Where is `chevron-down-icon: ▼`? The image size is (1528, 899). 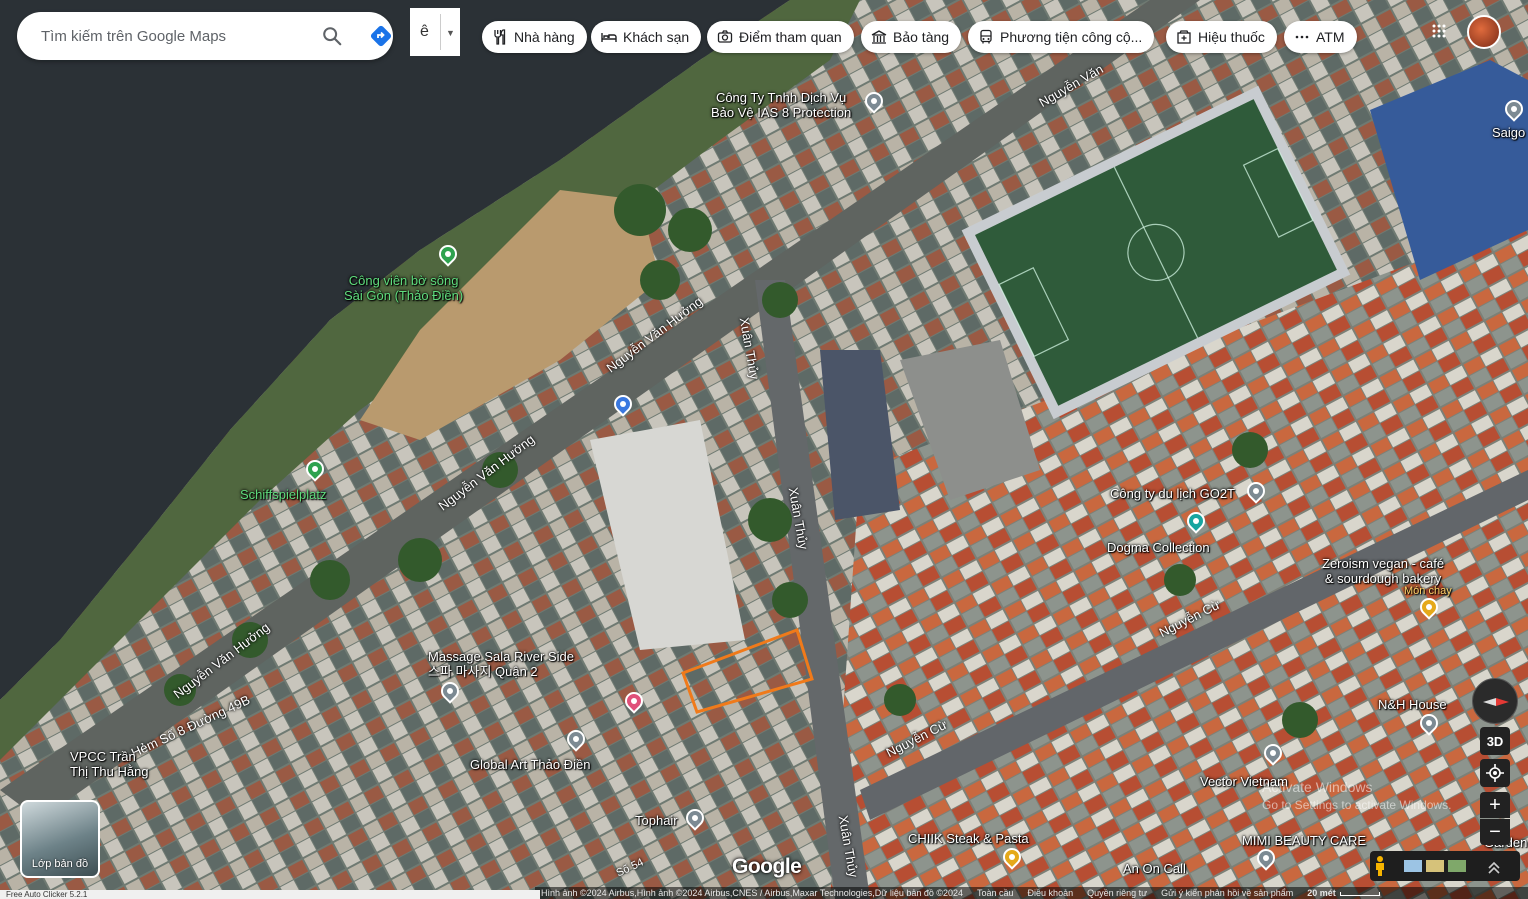 chevron-down-icon: ▼ is located at coordinates (450, 33).